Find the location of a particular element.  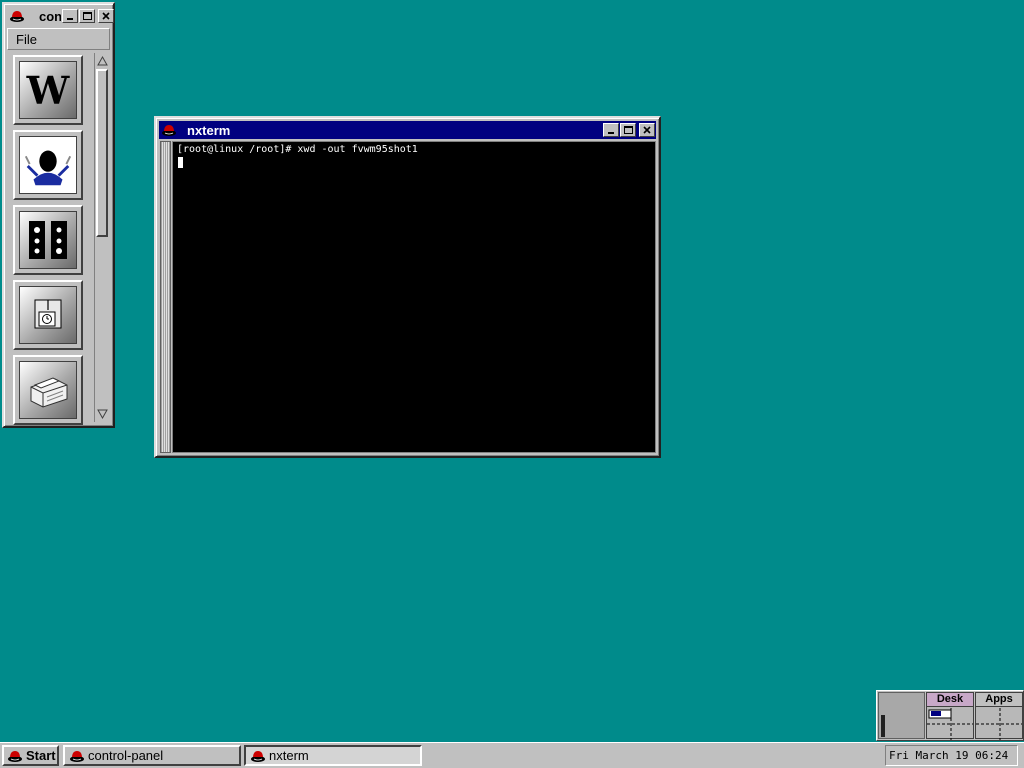

pager-desk: Desk is located at coordinates (950, 716).